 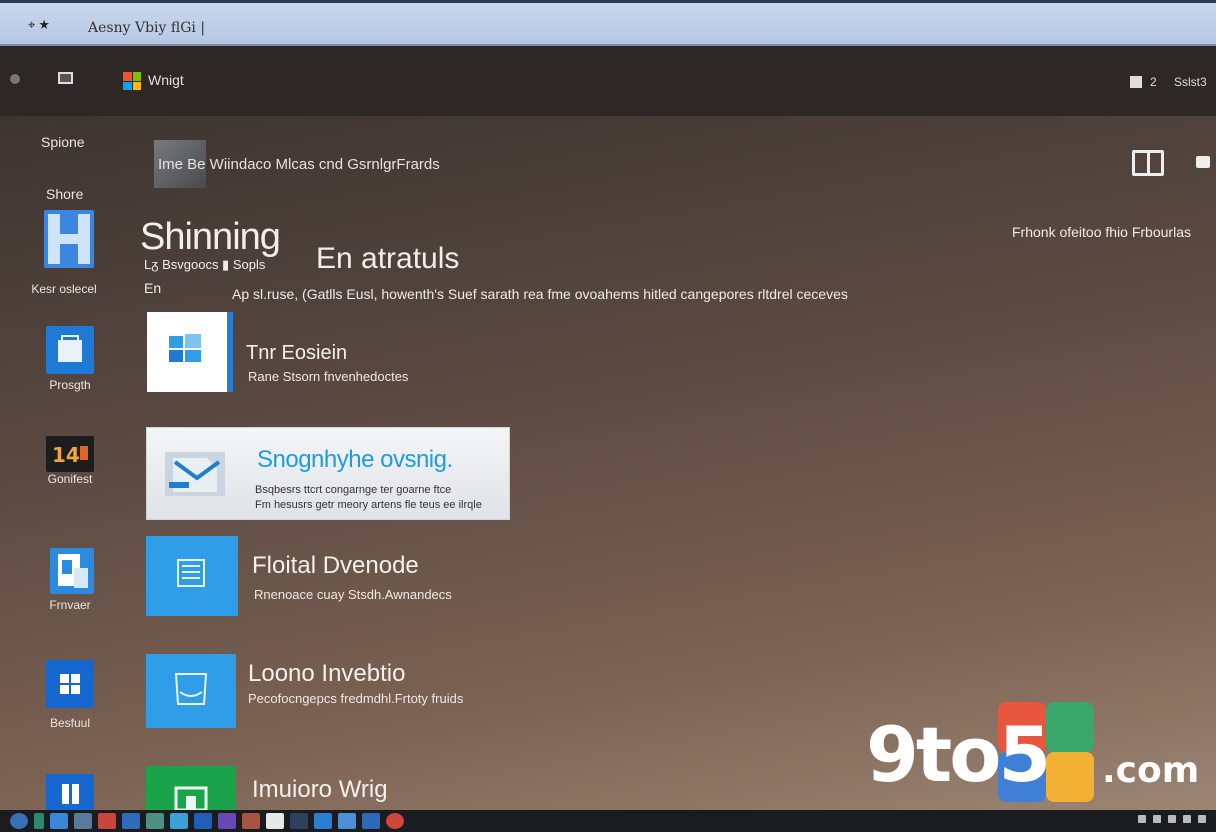 What do you see at coordinates (1151, 770) in the screenshot?
I see `watermark-suffix: .com` at bounding box center [1151, 770].